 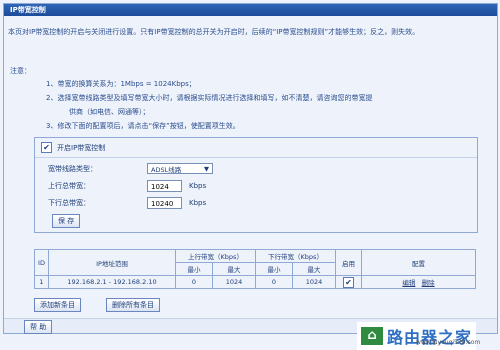 I want to click on delete-all-button: 删除所有条目, so click(x=133, y=305).